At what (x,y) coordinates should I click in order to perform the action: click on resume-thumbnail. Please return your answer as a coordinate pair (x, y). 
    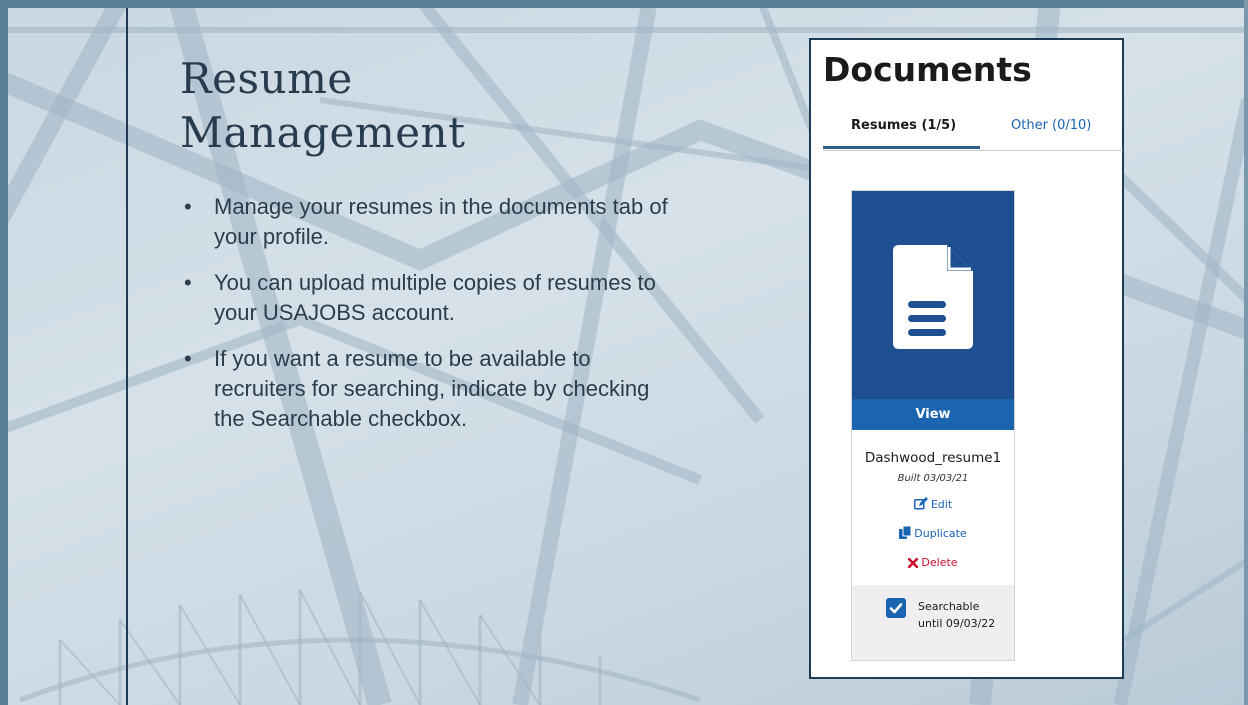
    Looking at the image, I should click on (933, 295).